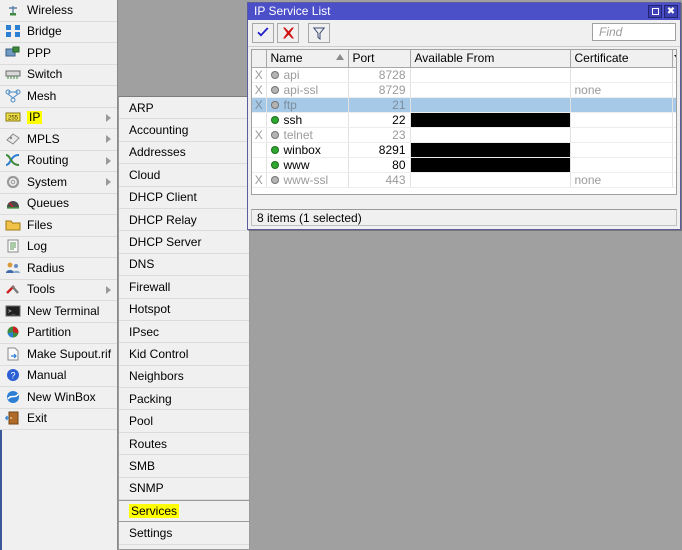 The height and width of the screenshot is (550, 682). Describe the element at coordinates (184, 287) in the screenshot. I see `submenu-item-firewall: Firewall` at that location.